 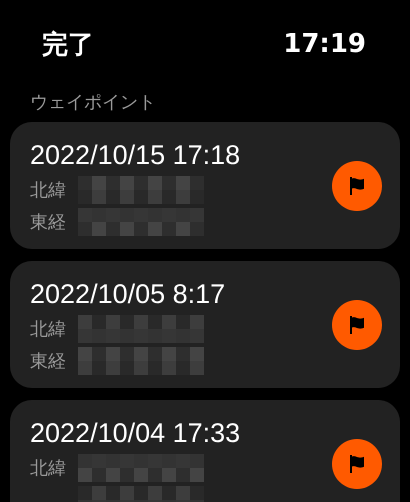 What do you see at coordinates (324, 44) in the screenshot?
I see `clock-time: 17:19` at bounding box center [324, 44].